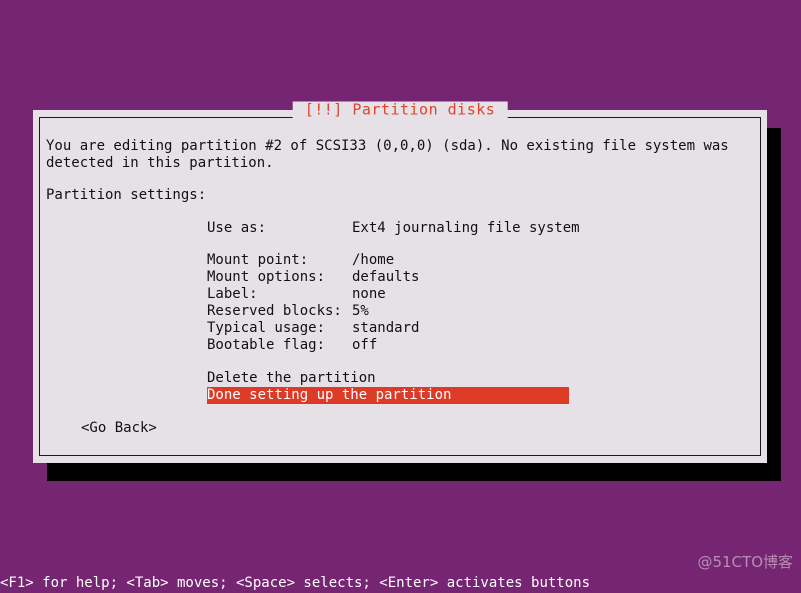 This screenshot has width=801, height=593. What do you see at coordinates (266, 277) in the screenshot?
I see `setting-label-mount-options: Mount options:` at bounding box center [266, 277].